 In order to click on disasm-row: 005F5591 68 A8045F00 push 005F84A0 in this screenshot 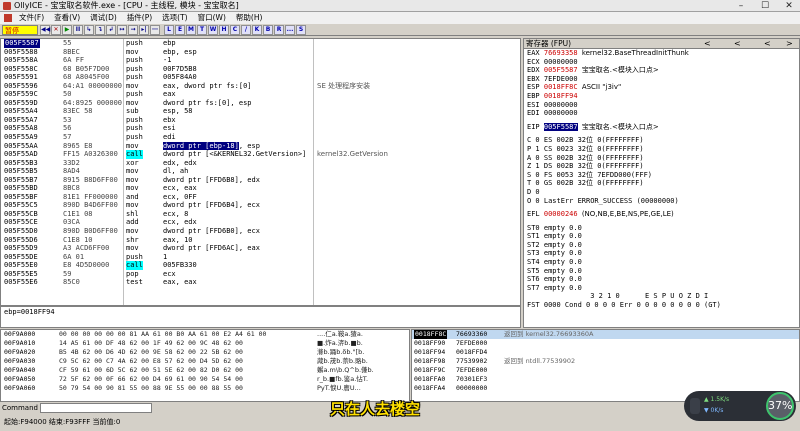, I will do `click(260, 77)`.